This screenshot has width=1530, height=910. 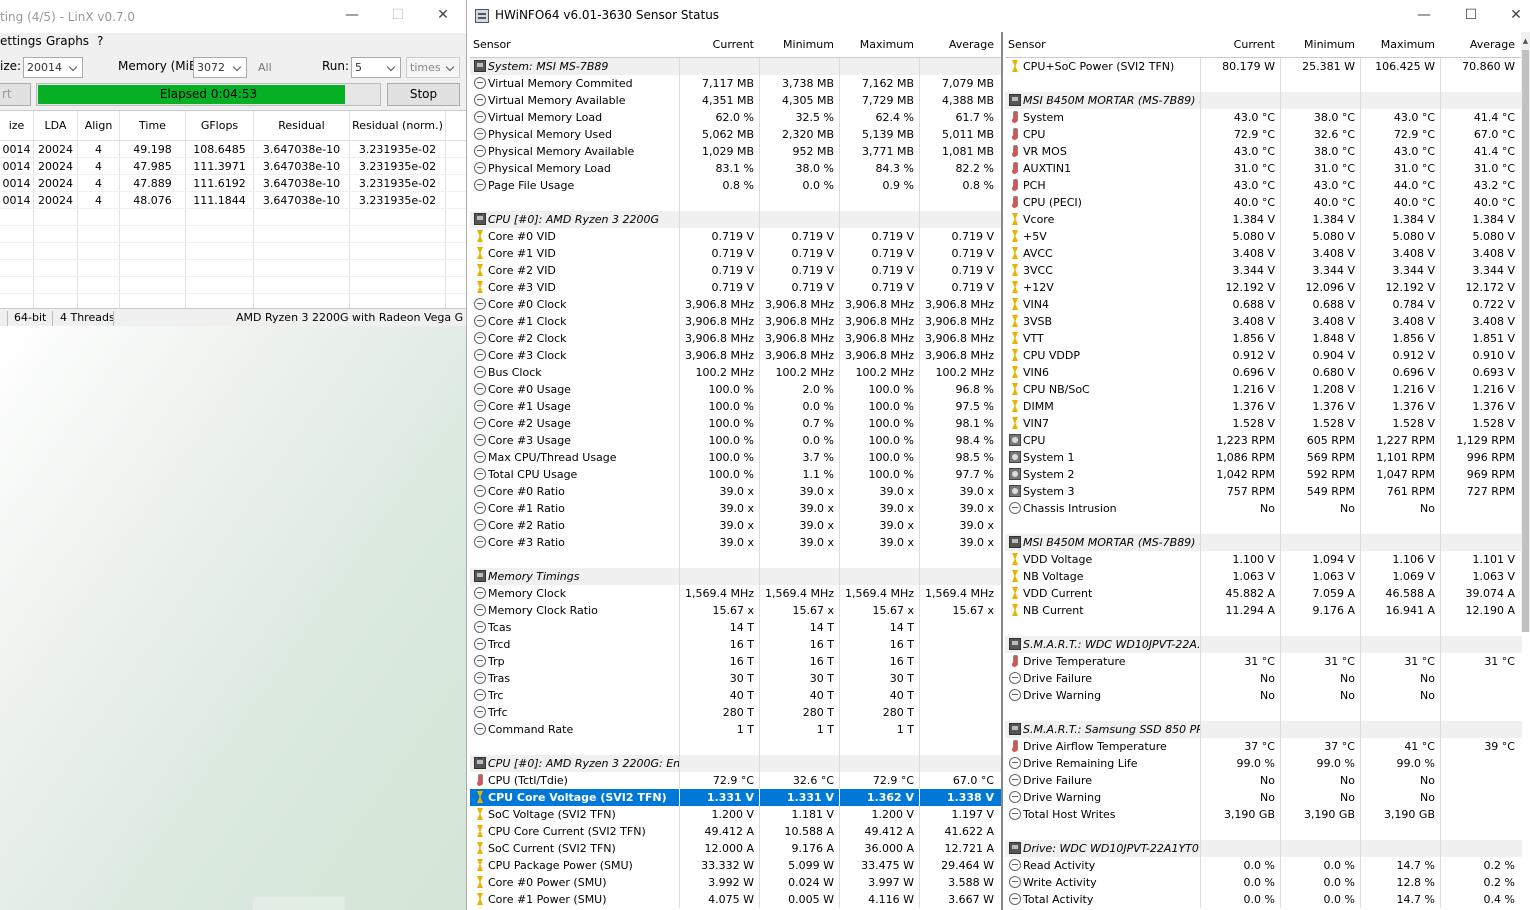 I want to click on sensor-row: AUXTIN1 31.0 °C 31.0 °C 31.0 °C 31.0 °C, so click(x=1263, y=168).